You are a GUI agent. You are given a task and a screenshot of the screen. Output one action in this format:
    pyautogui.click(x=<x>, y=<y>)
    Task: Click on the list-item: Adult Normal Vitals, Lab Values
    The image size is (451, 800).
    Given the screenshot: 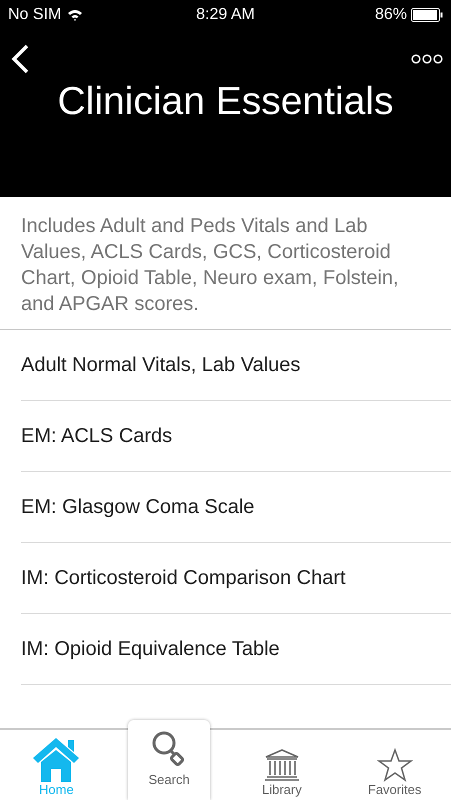 What is the action you would take?
    pyautogui.click(x=236, y=365)
    